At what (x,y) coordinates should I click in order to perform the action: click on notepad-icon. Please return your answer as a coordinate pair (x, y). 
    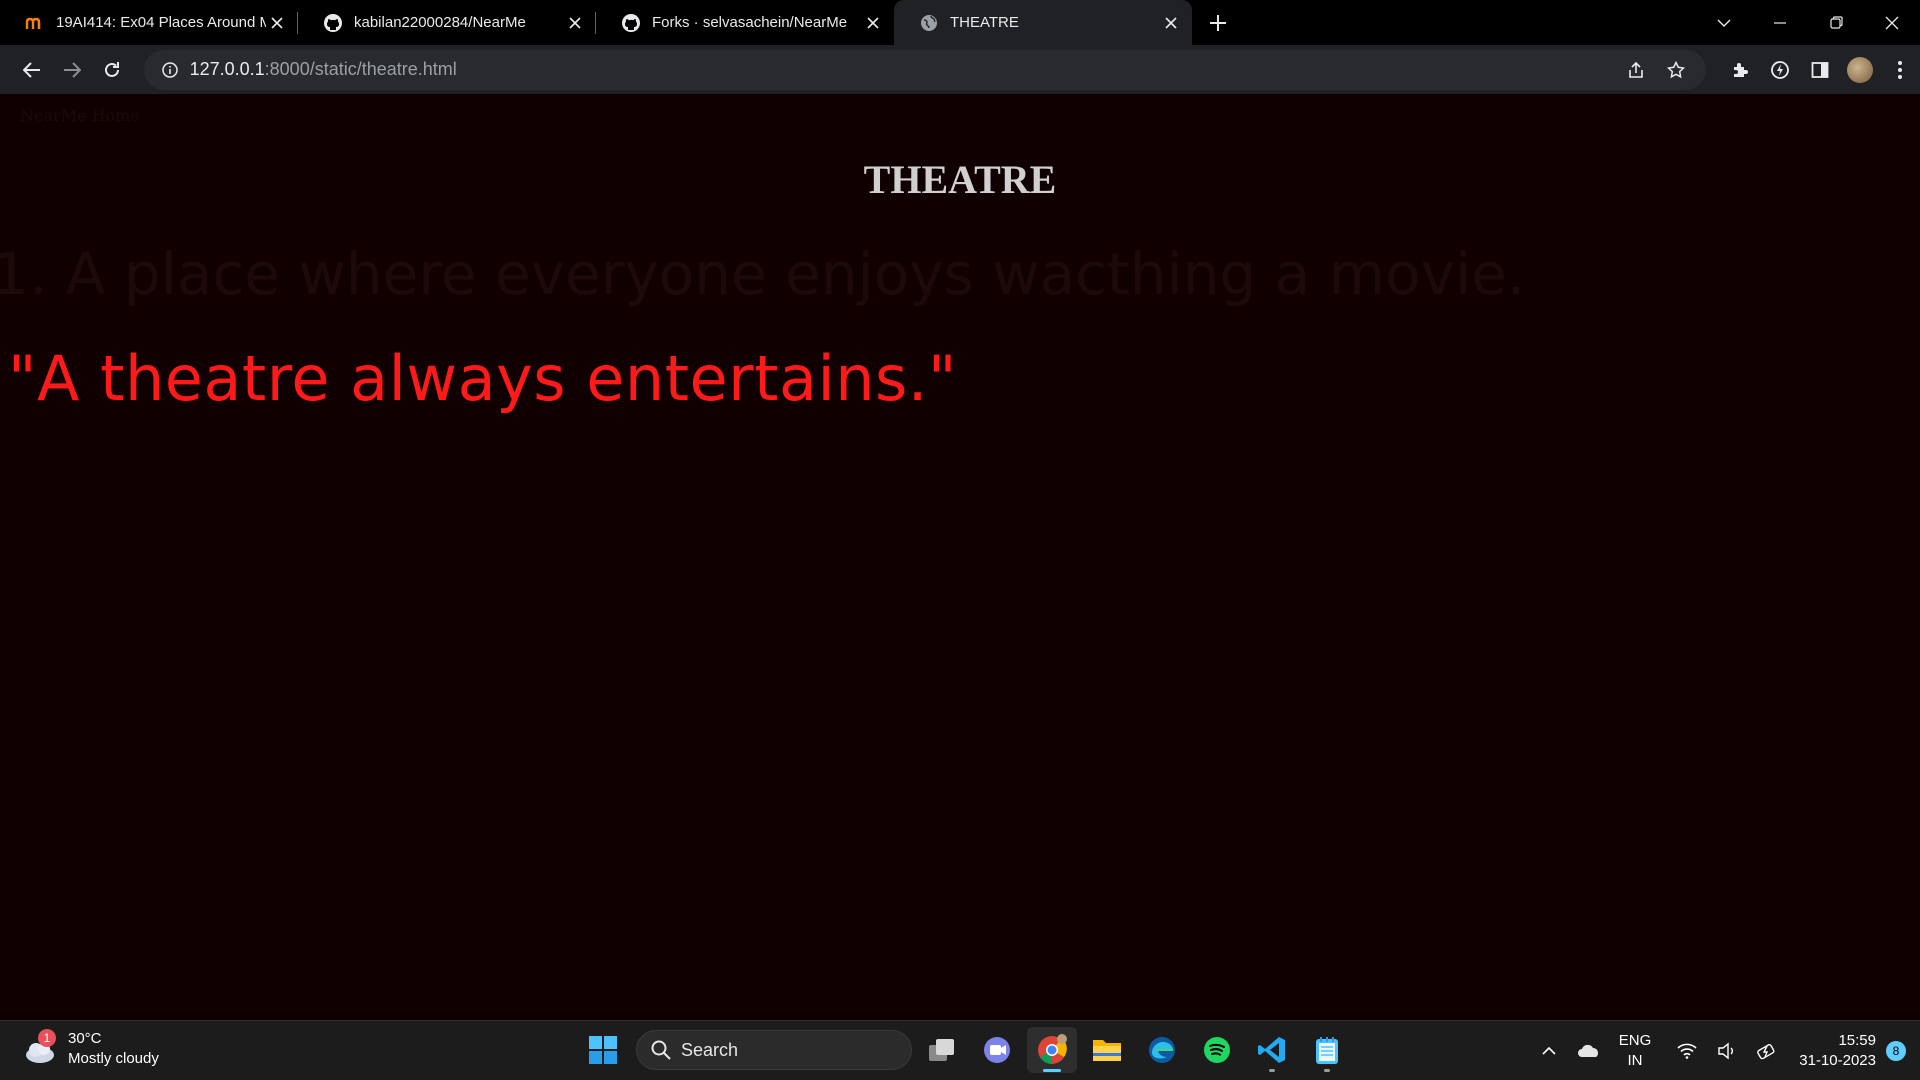
    Looking at the image, I should click on (1327, 1050).